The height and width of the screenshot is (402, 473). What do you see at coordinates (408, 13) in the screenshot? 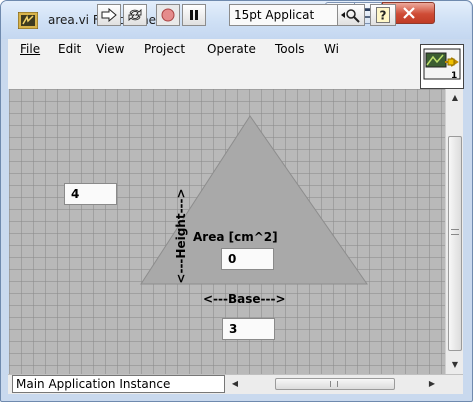
I see `close-icon` at bounding box center [408, 13].